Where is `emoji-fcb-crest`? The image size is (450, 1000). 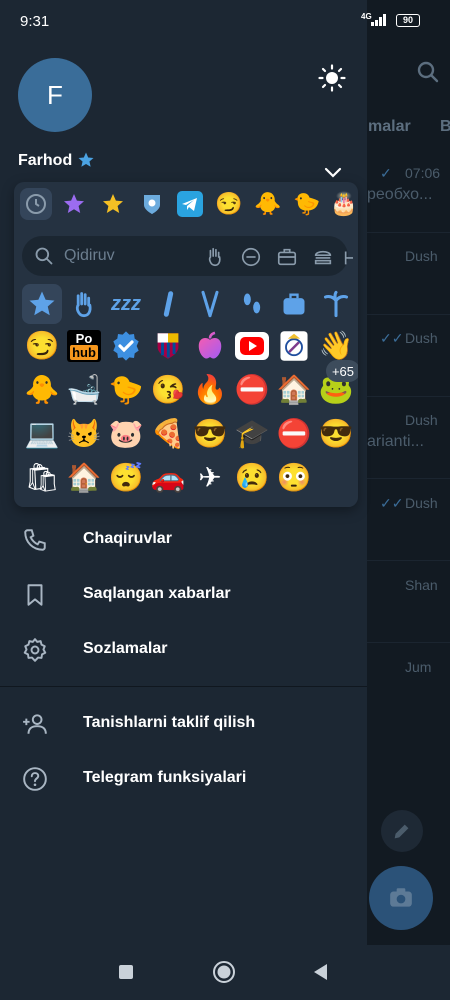
emoji-fcb-crest is located at coordinates (168, 346).